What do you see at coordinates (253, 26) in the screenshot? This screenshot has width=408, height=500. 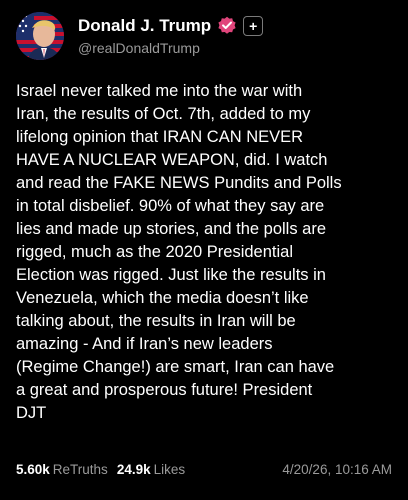 I see `follow-button: +` at bounding box center [253, 26].